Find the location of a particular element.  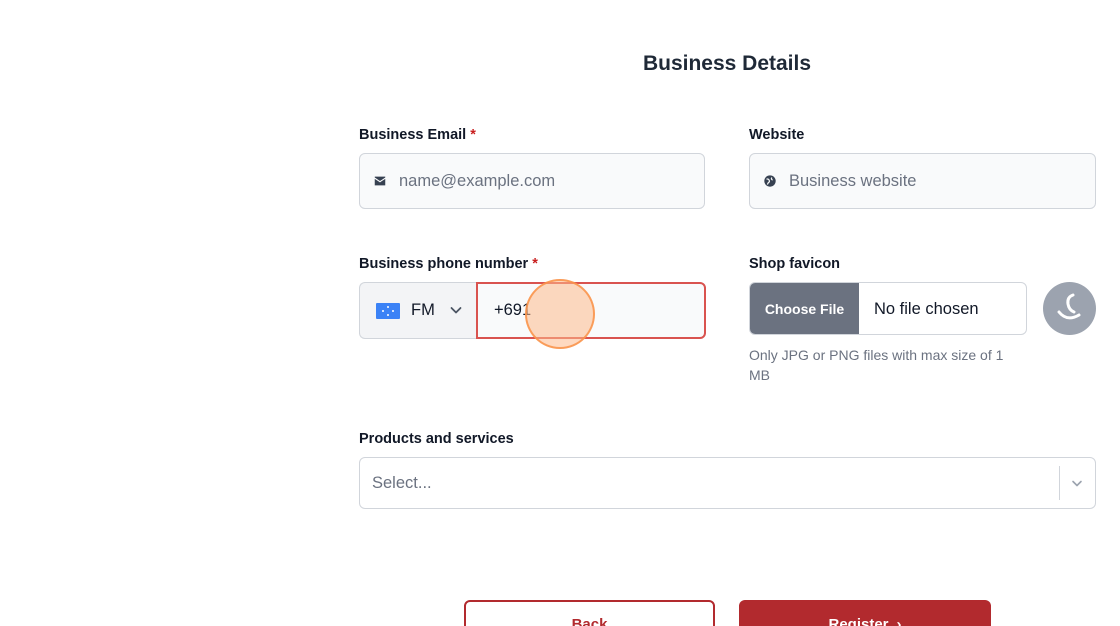

country-code-select: FM is located at coordinates (418, 310).